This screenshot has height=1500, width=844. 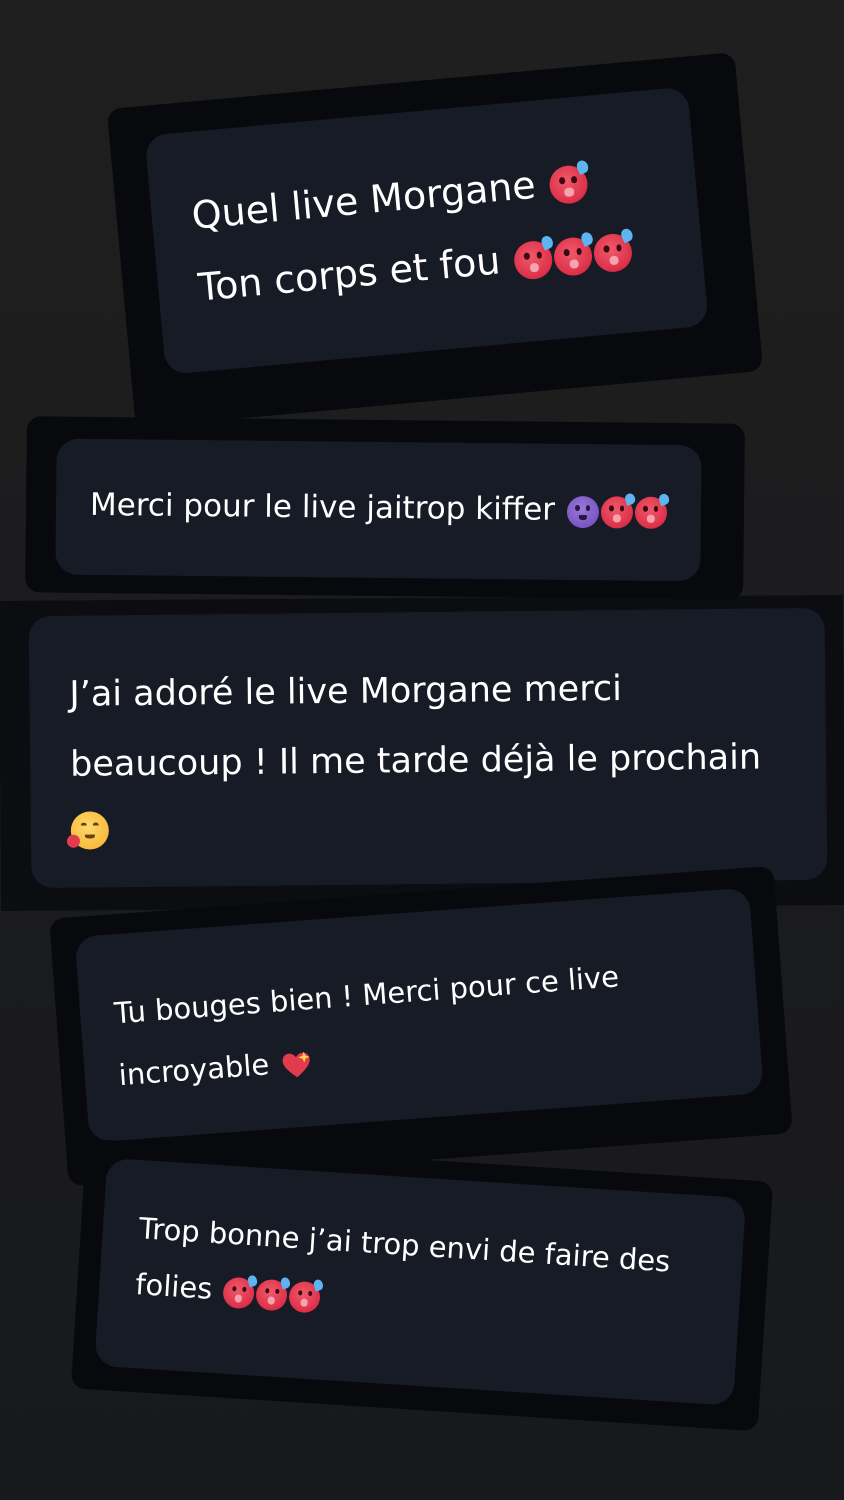 I want to click on comment-3-line-2: beaucoup ! Il me tarde déjà le prochain, so click(x=415, y=761).